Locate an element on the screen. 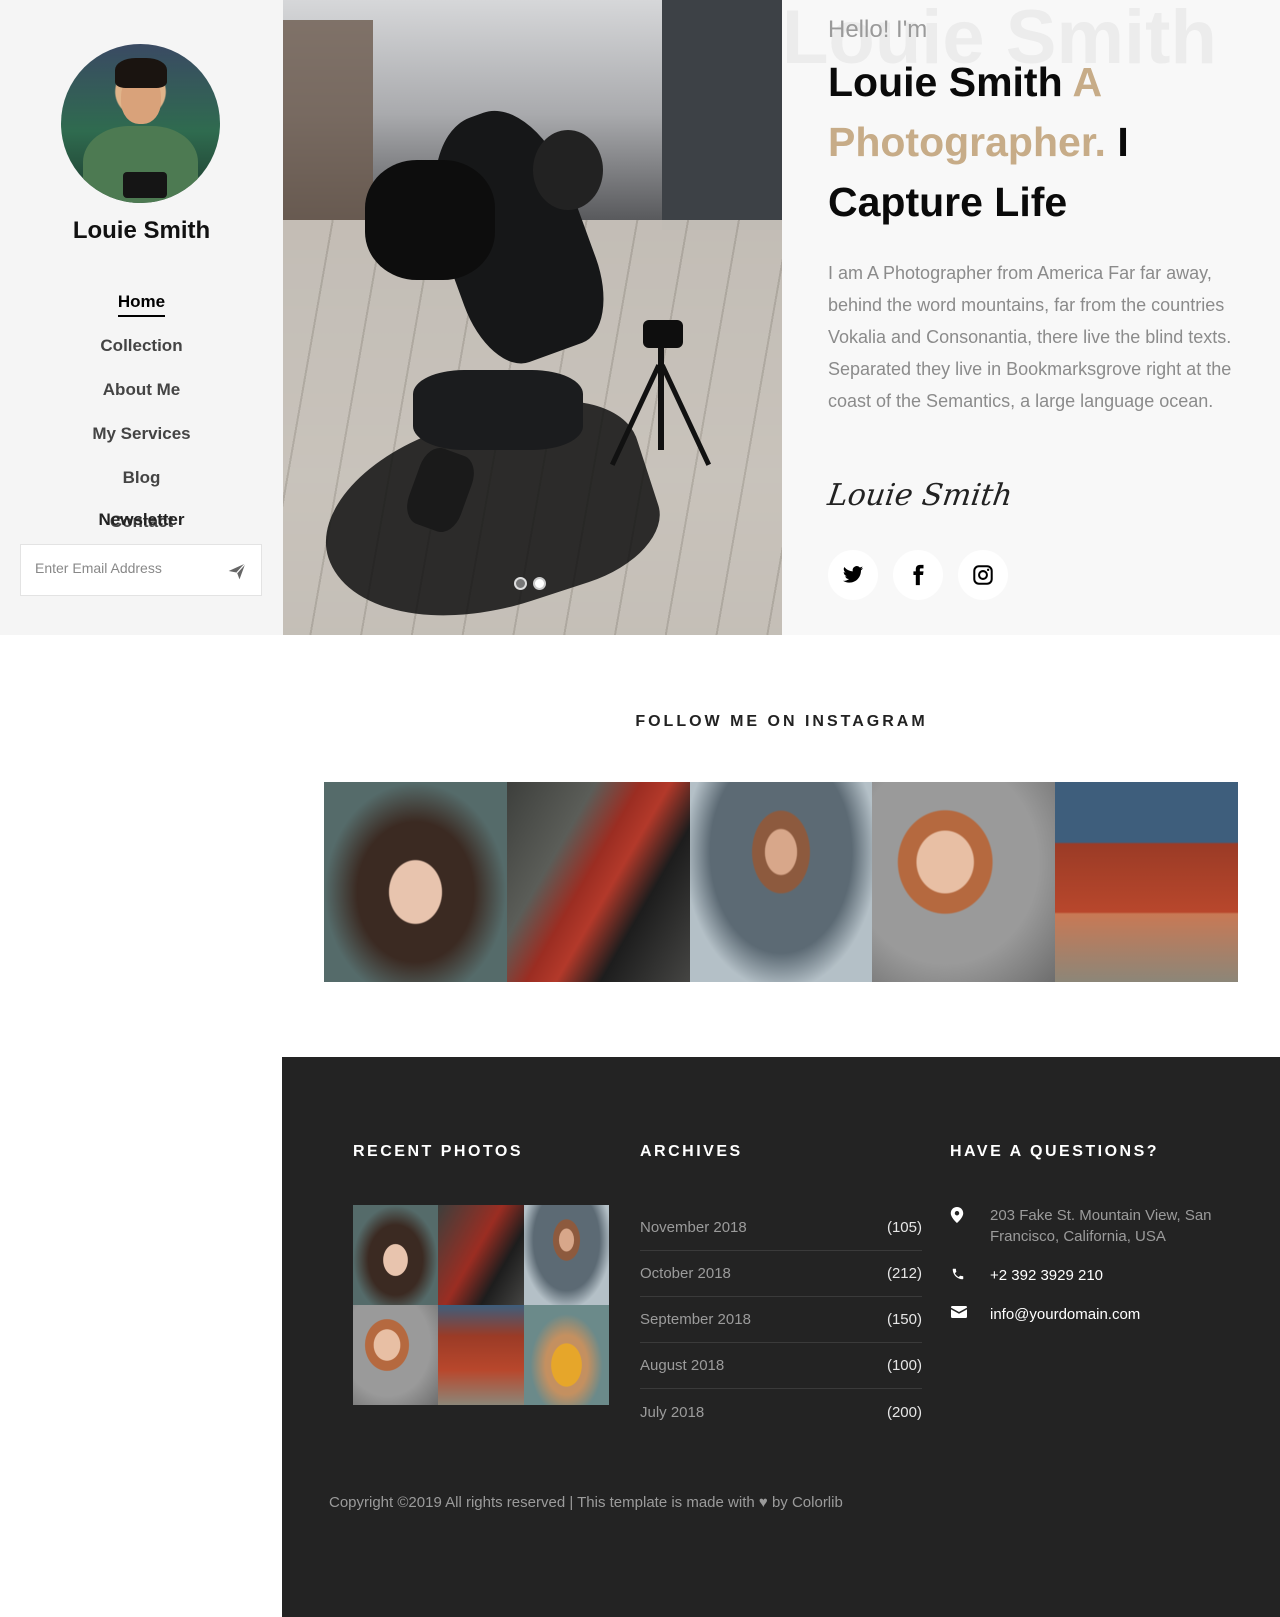  colorlib-link: by Colorlib is located at coordinates (807, 1502).